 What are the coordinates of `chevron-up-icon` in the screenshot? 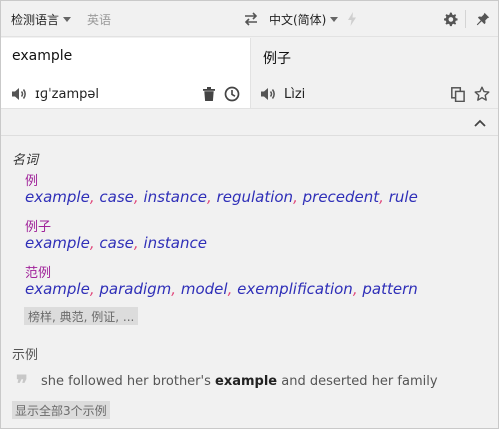 It's located at (480, 123).